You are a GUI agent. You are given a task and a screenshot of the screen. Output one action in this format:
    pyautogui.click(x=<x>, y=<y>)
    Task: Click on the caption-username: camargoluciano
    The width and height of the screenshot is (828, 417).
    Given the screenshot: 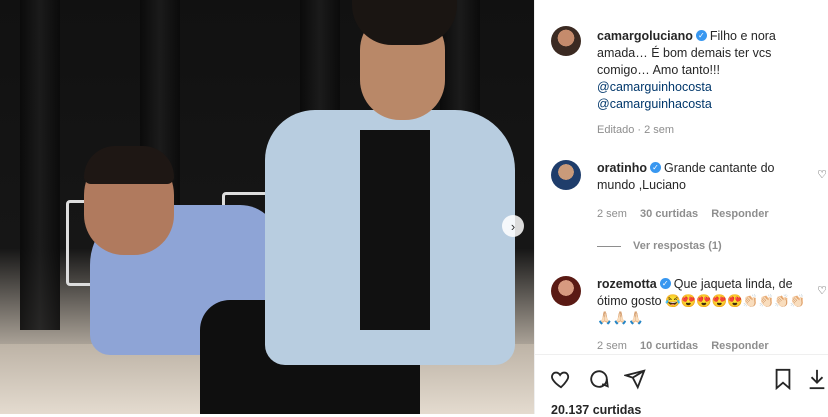 What is the action you would take?
    pyautogui.click(x=645, y=36)
    